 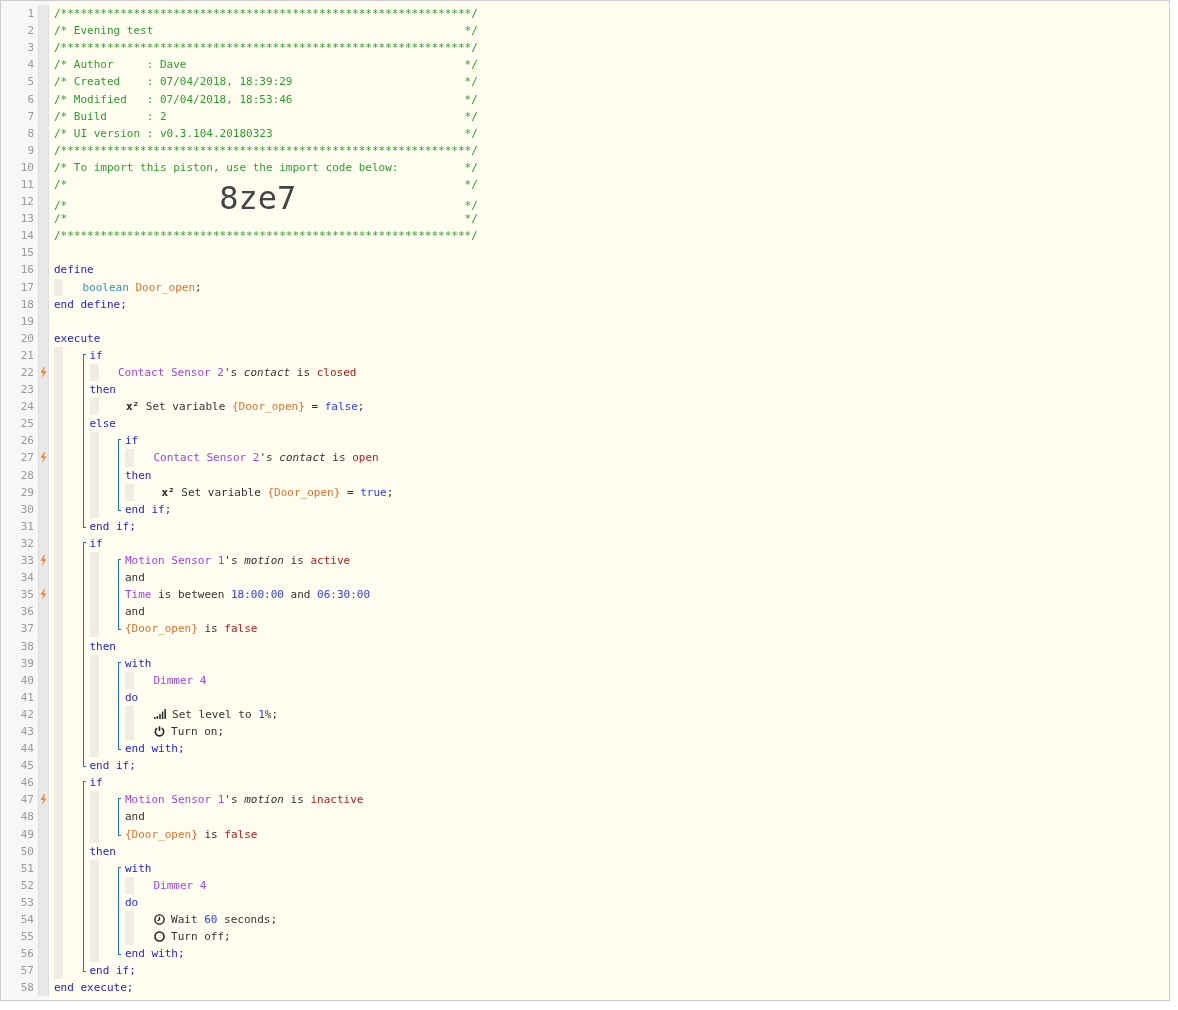 I want to click on line-number: 7, so click(x=30, y=116).